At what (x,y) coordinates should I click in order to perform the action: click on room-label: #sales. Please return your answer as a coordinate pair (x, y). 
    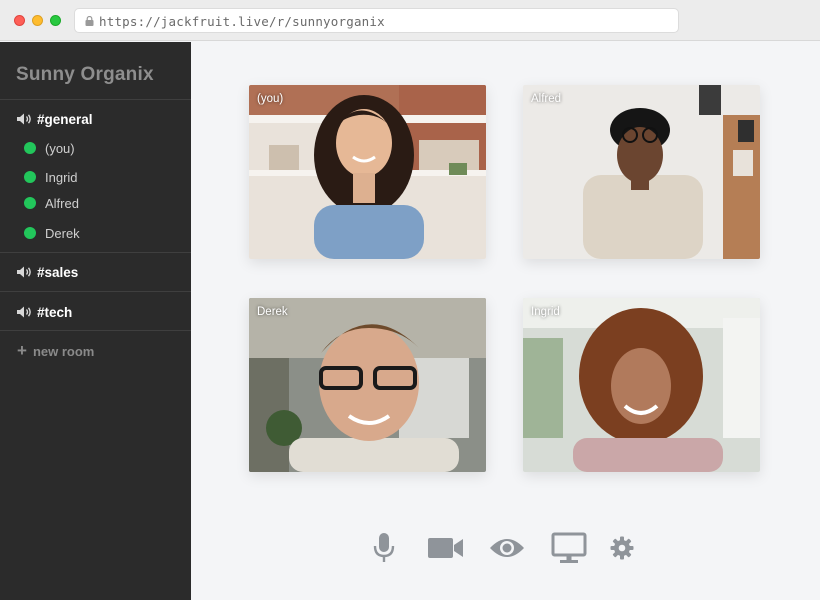
    Looking at the image, I should click on (58, 272).